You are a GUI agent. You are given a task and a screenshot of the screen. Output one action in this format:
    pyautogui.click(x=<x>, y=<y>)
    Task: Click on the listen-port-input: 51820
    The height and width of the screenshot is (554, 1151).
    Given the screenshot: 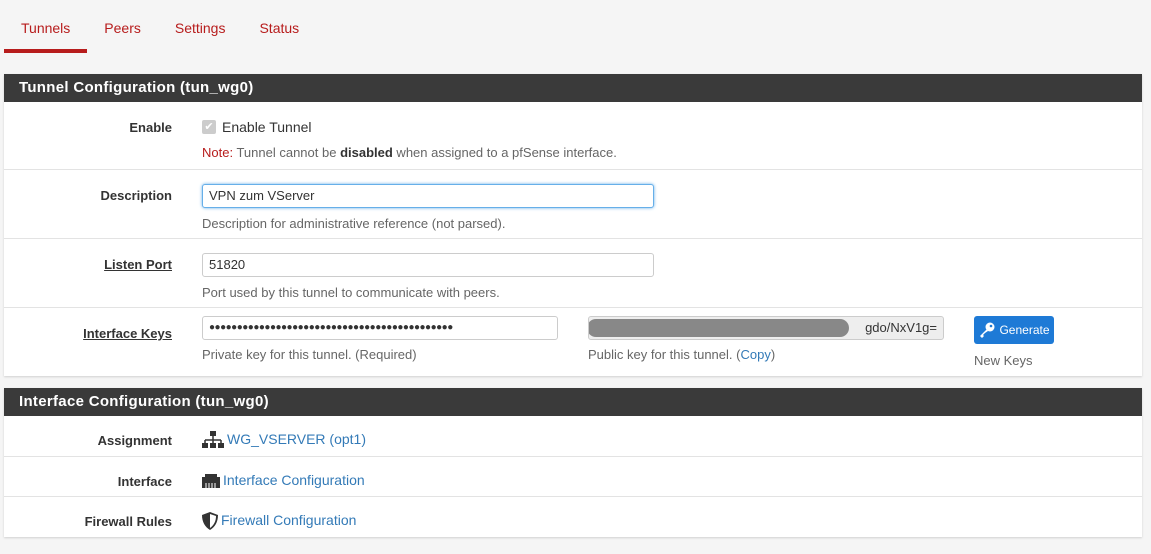 What is the action you would take?
    pyautogui.click(x=428, y=265)
    